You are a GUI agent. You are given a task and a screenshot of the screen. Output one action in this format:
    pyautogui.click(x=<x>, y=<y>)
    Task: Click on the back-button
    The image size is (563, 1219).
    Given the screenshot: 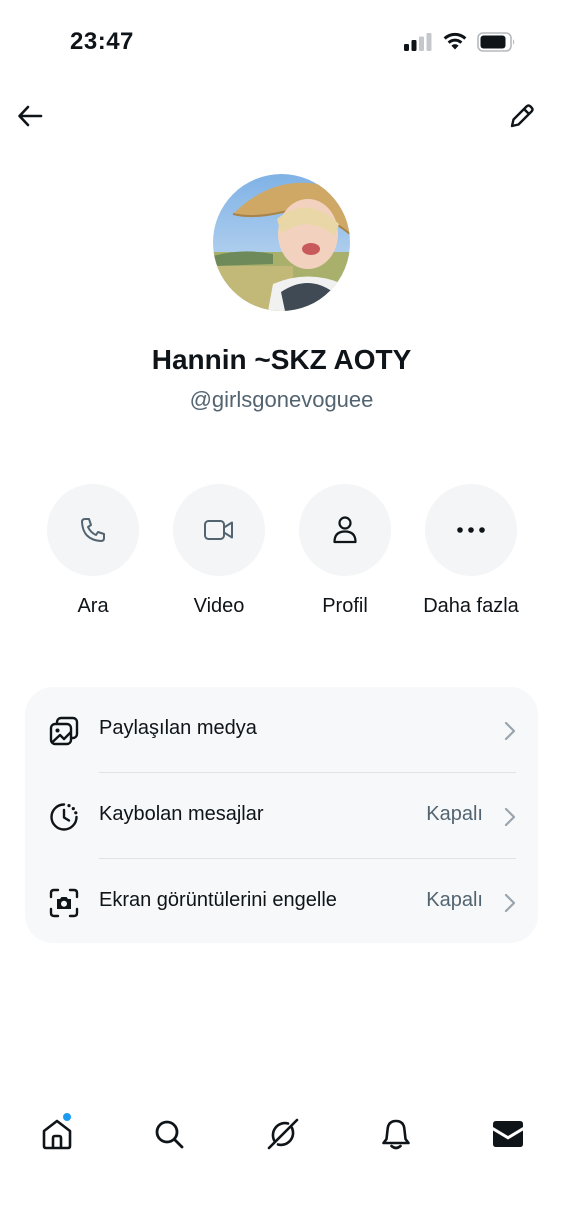 What is the action you would take?
    pyautogui.click(x=30, y=116)
    